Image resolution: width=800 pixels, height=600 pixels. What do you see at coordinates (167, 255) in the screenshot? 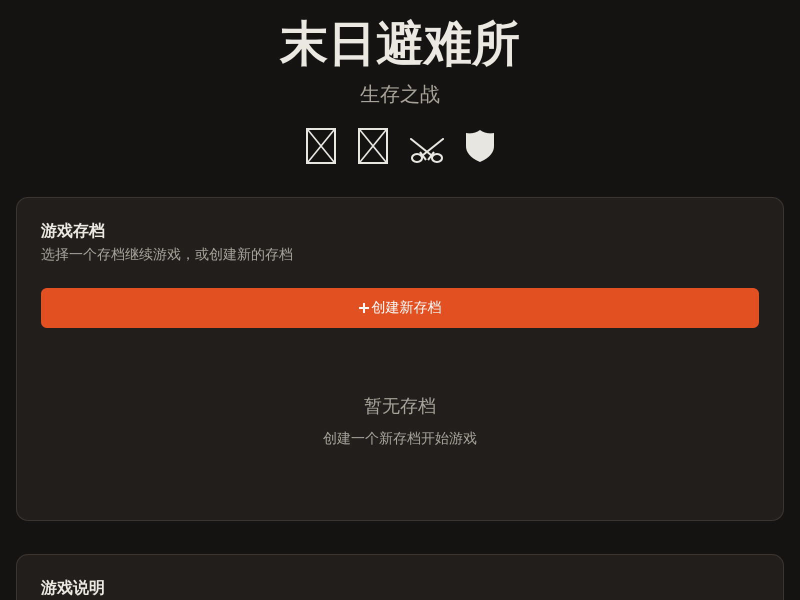
I see `card-description: 选择一个存档继续游戏，或创建新的存档` at bounding box center [167, 255].